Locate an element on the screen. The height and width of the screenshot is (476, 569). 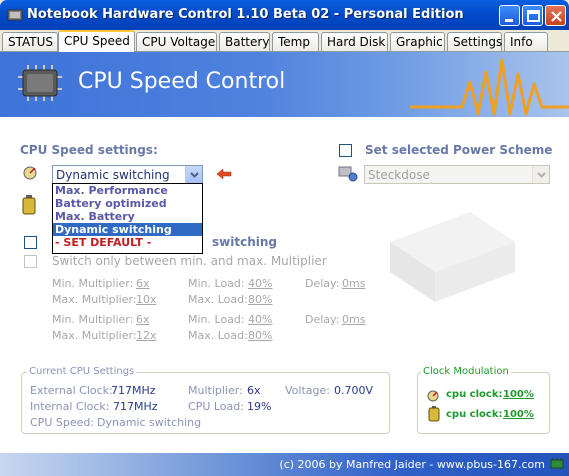
cpu-load-label: CPU Load: is located at coordinates (216, 406).